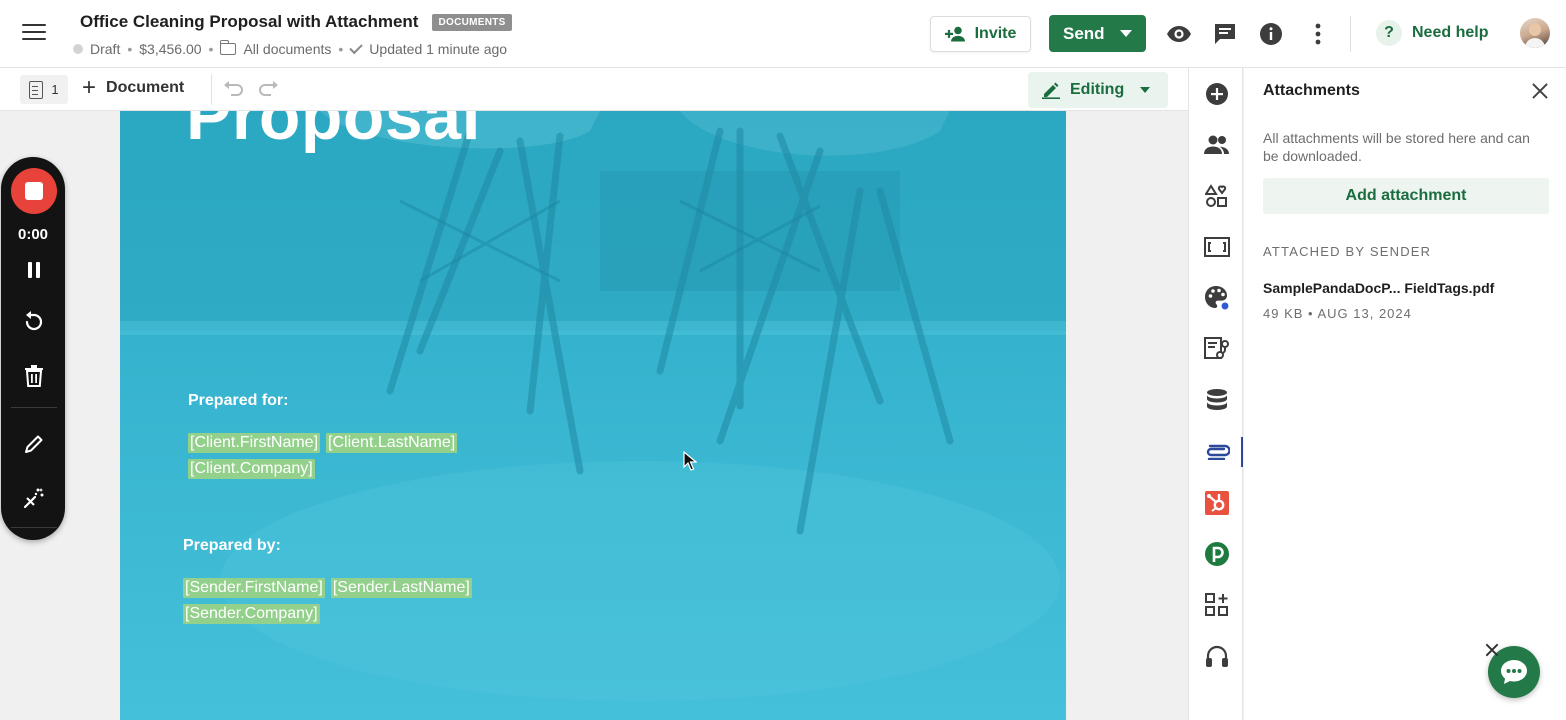 The width and height of the screenshot is (1566, 720). What do you see at coordinates (472, 22) in the screenshot?
I see `documents-badge: DOCUMENTS` at bounding box center [472, 22].